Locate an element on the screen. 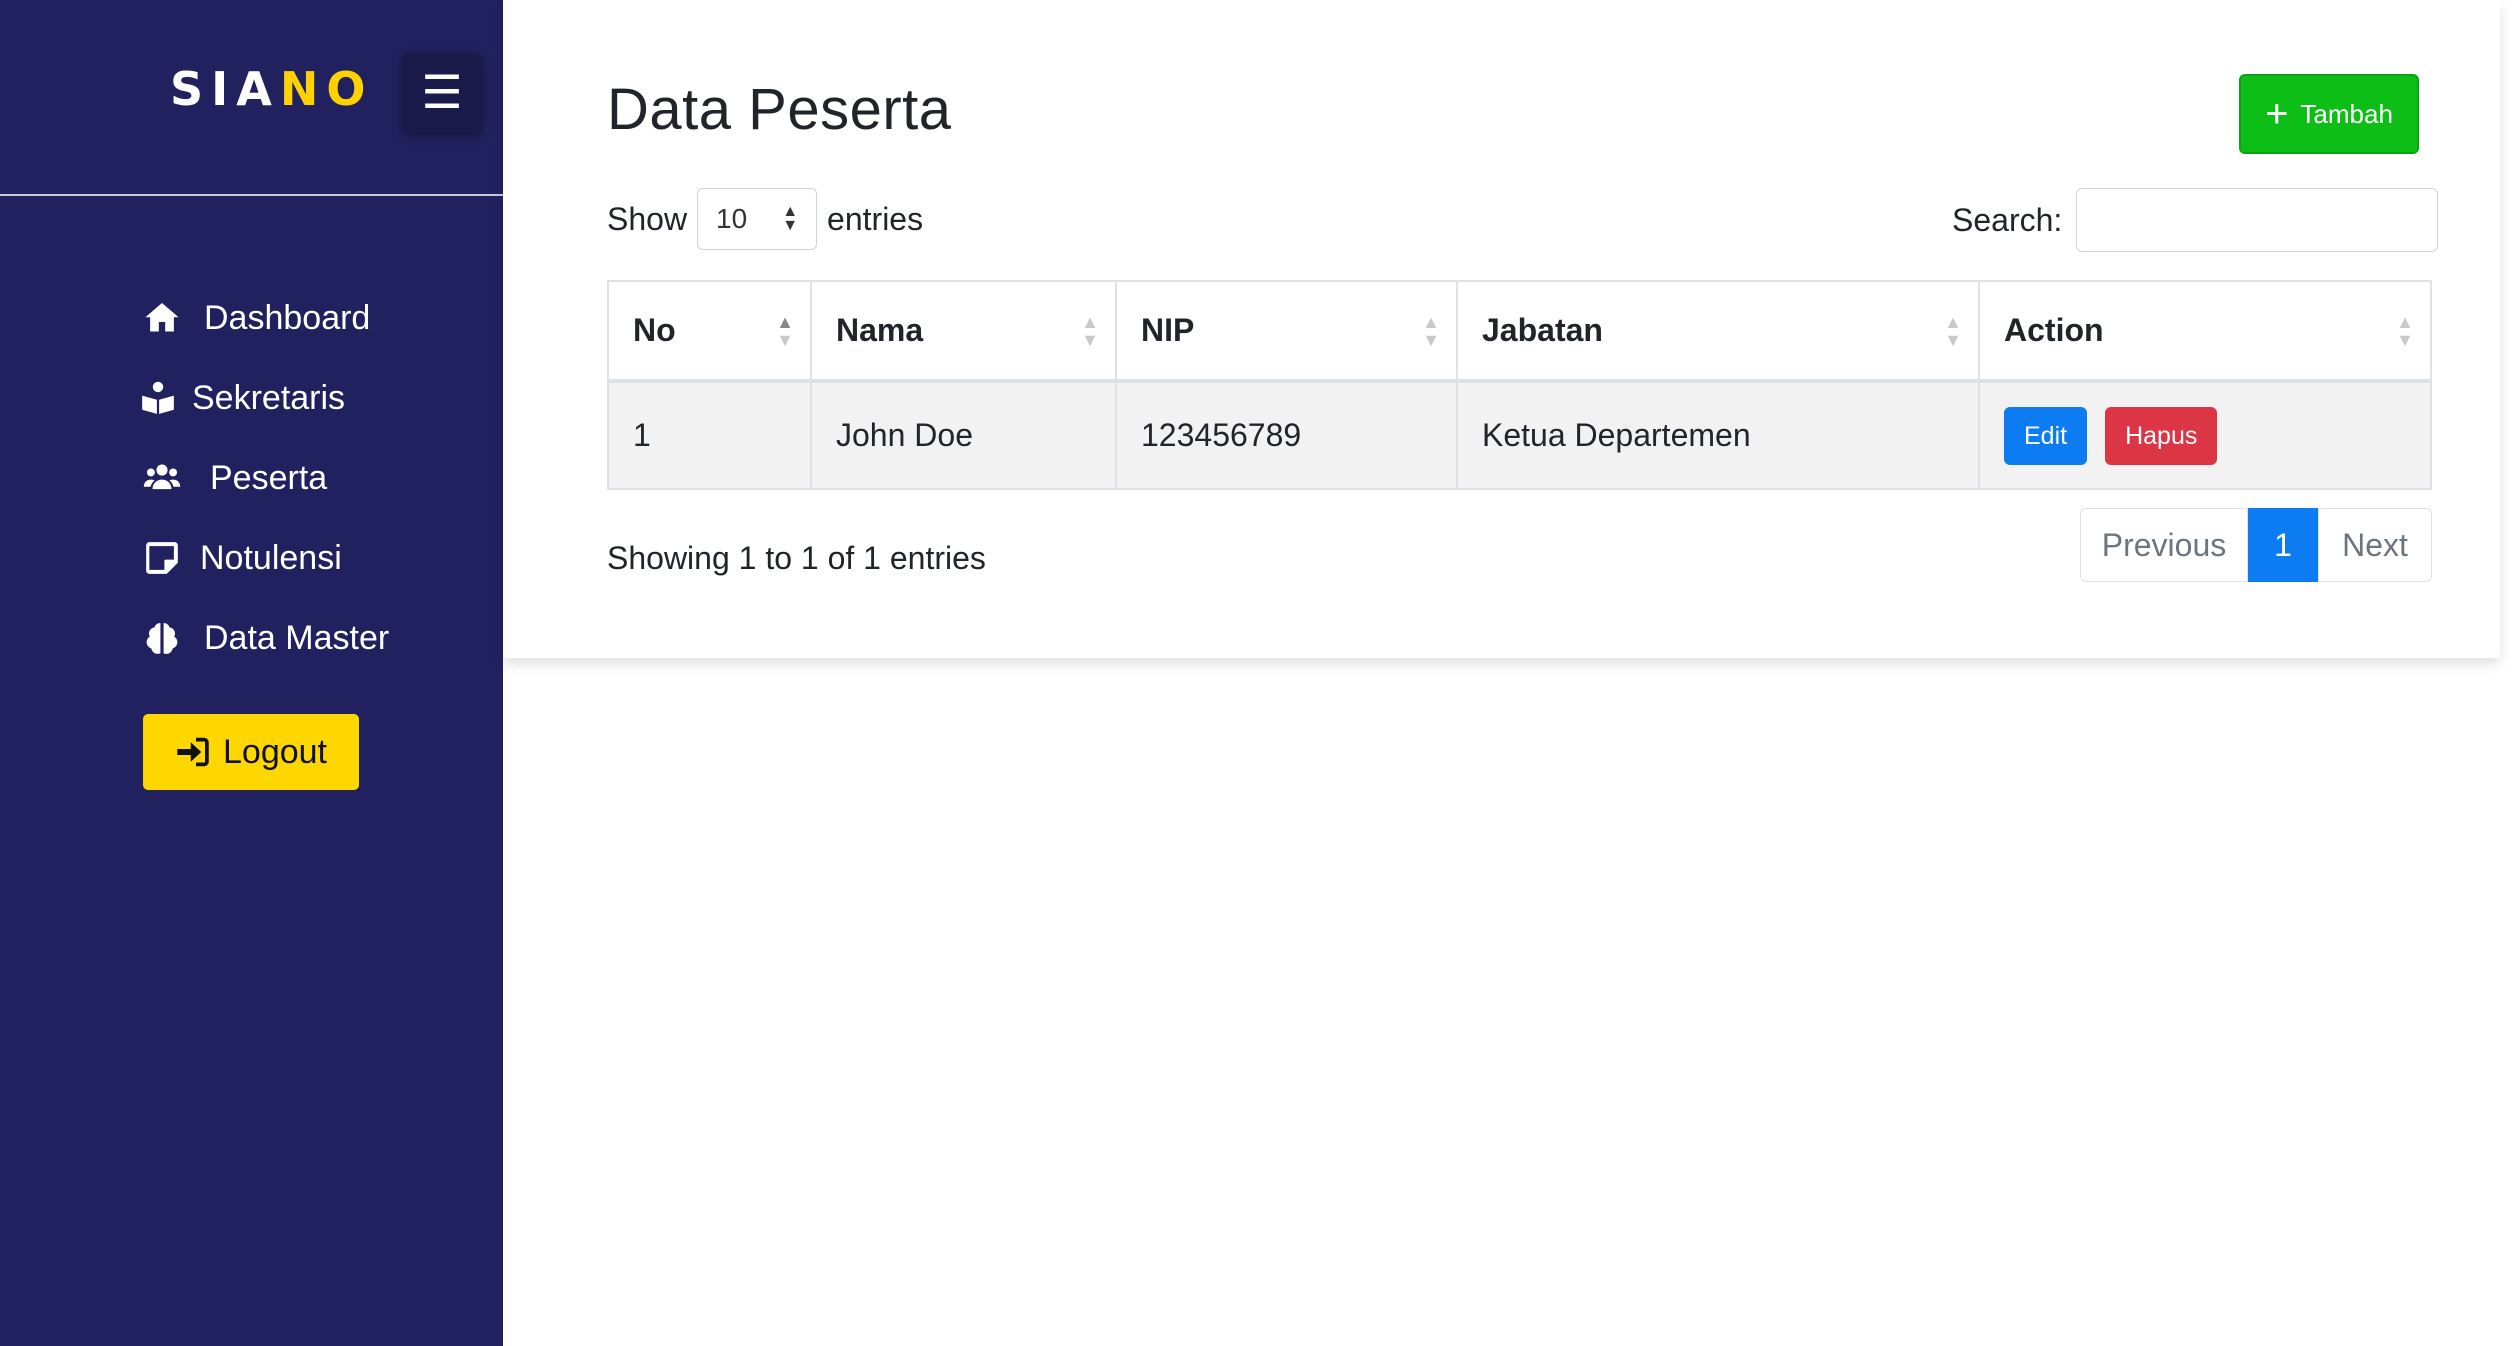  entries-select-value: 10 is located at coordinates (732, 218).